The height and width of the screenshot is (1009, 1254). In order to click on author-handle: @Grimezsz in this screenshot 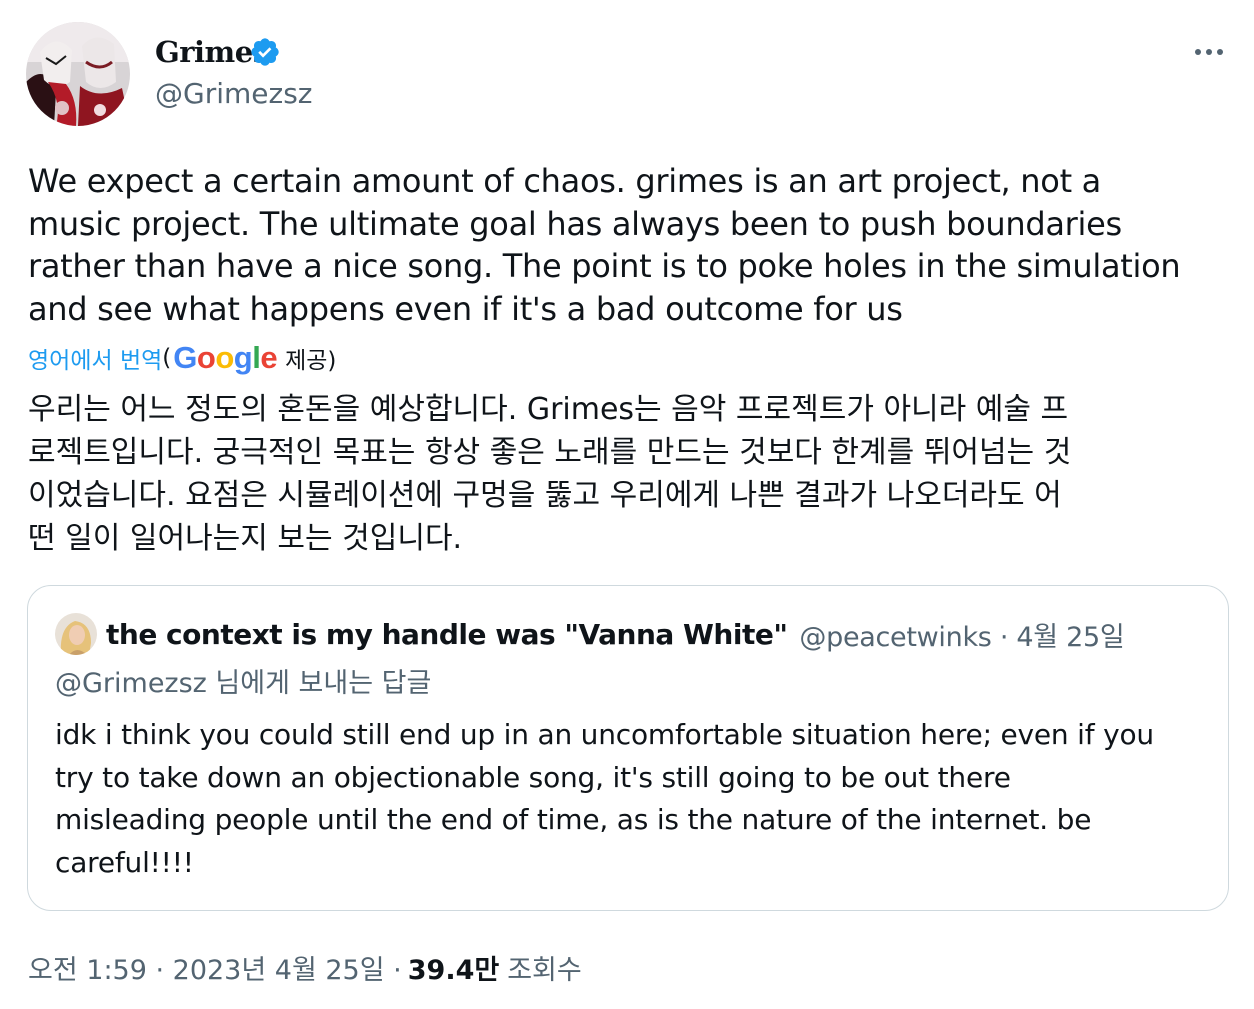, I will do `click(233, 94)`.